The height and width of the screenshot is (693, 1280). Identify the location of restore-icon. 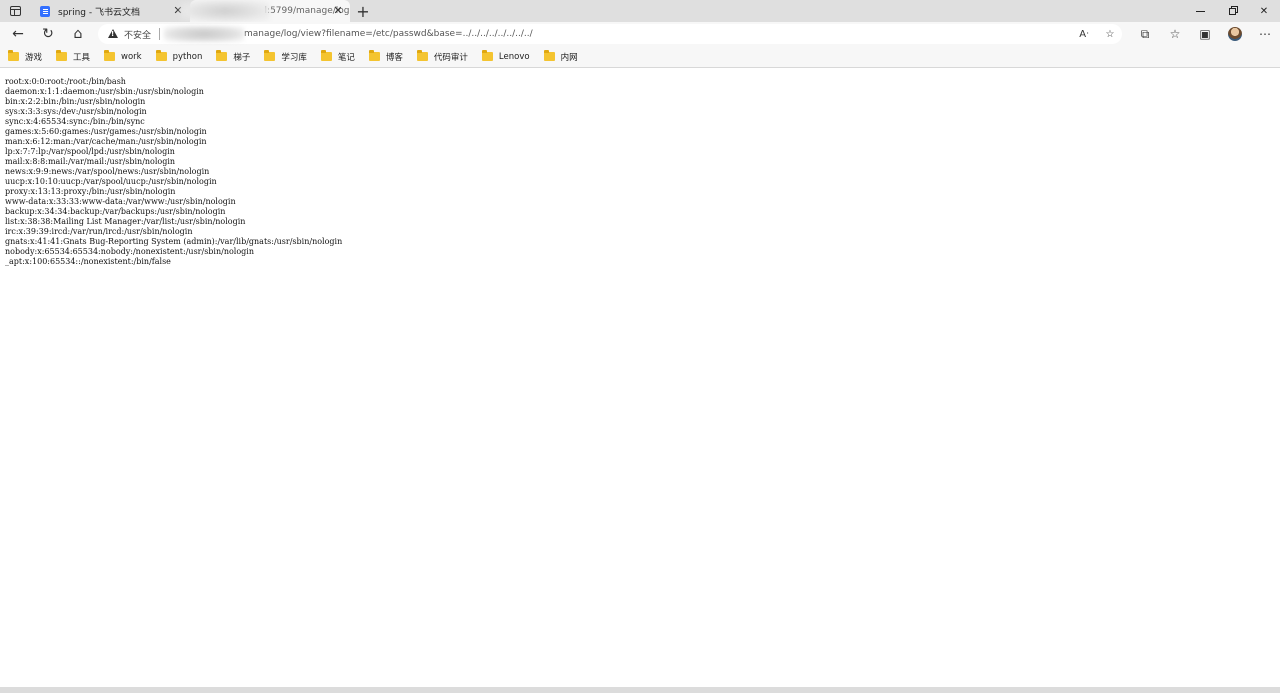
(1232, 11).